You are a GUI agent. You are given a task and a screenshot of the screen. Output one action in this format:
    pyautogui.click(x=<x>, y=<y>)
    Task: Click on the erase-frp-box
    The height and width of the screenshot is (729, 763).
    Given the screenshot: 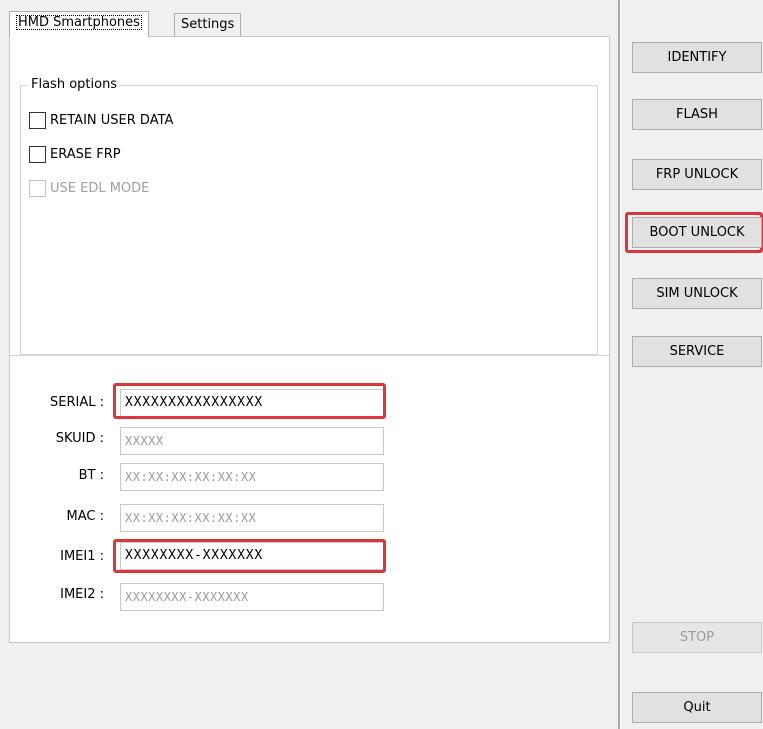 What is the action you would take?
    pyautogui.click(x=37, y=154)
    